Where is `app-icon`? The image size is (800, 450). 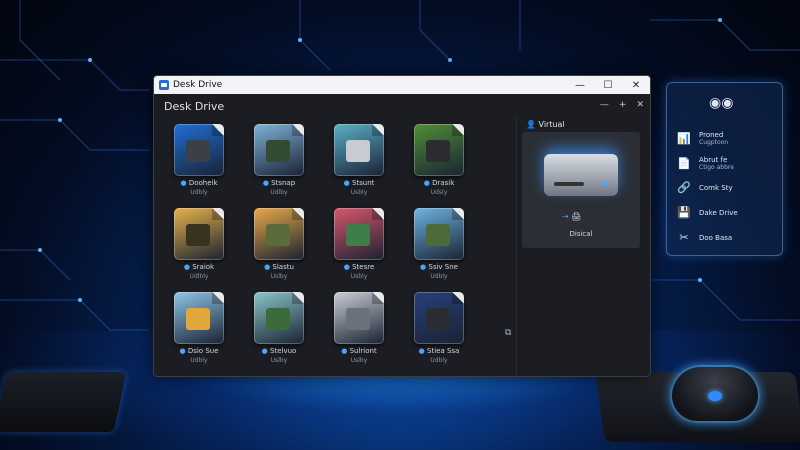 app-icon is located at coordinates (164, 85).